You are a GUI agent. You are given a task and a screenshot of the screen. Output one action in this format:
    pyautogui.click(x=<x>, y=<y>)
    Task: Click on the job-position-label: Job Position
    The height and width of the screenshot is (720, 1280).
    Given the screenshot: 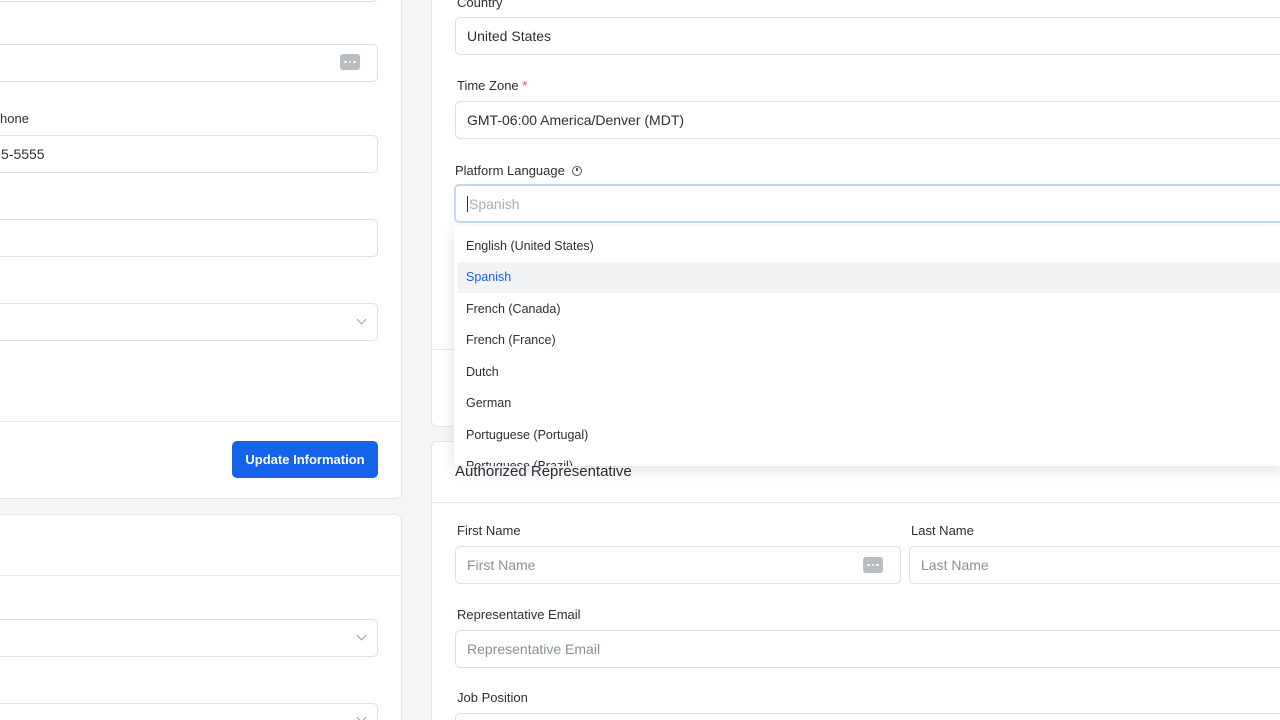 What is the action you would take?
    pyautogui.click(x=492, y=697)
    